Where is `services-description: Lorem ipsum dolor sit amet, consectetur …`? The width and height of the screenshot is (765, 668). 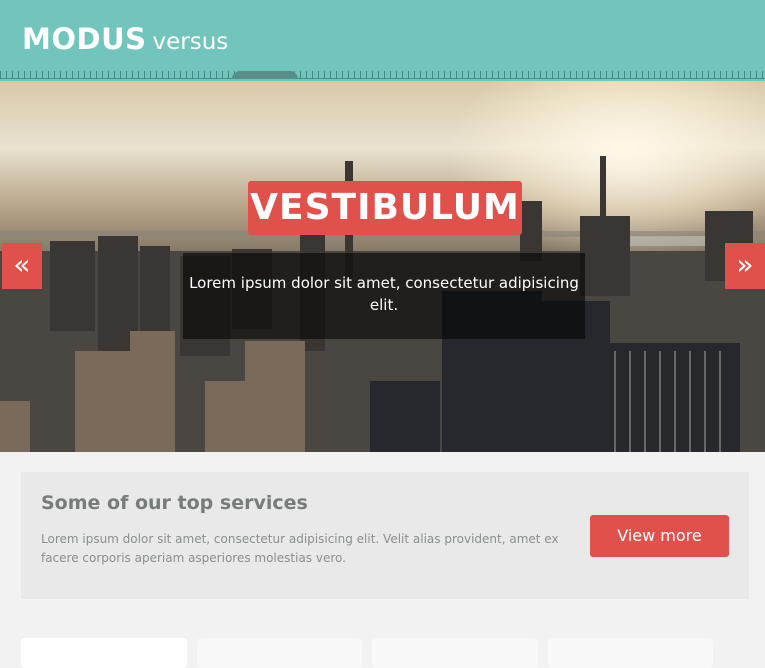
services-description: Lorem ipsum dolor sit amet, consectetur … is located at coordinates (300, 548).